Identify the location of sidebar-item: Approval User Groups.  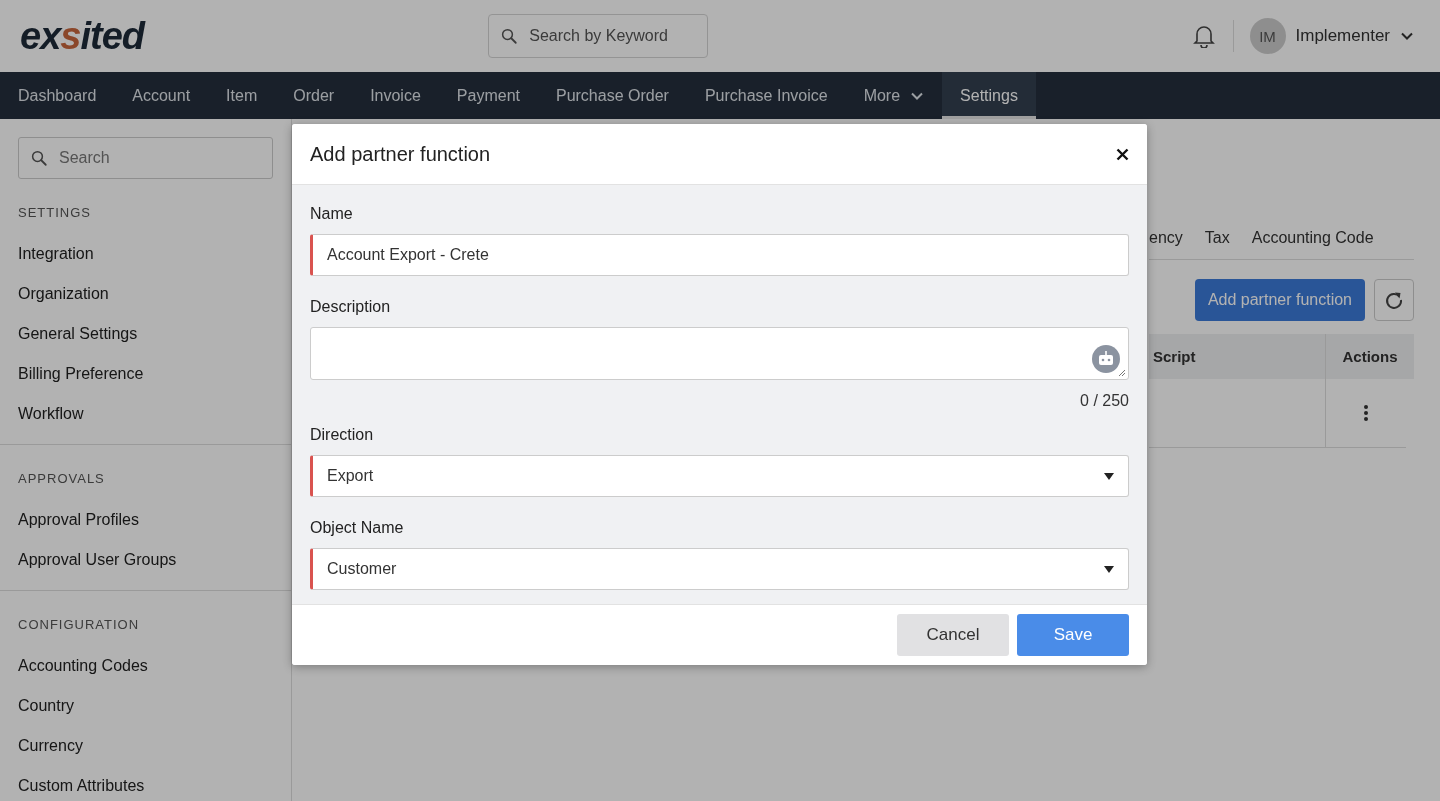
(97, 560).